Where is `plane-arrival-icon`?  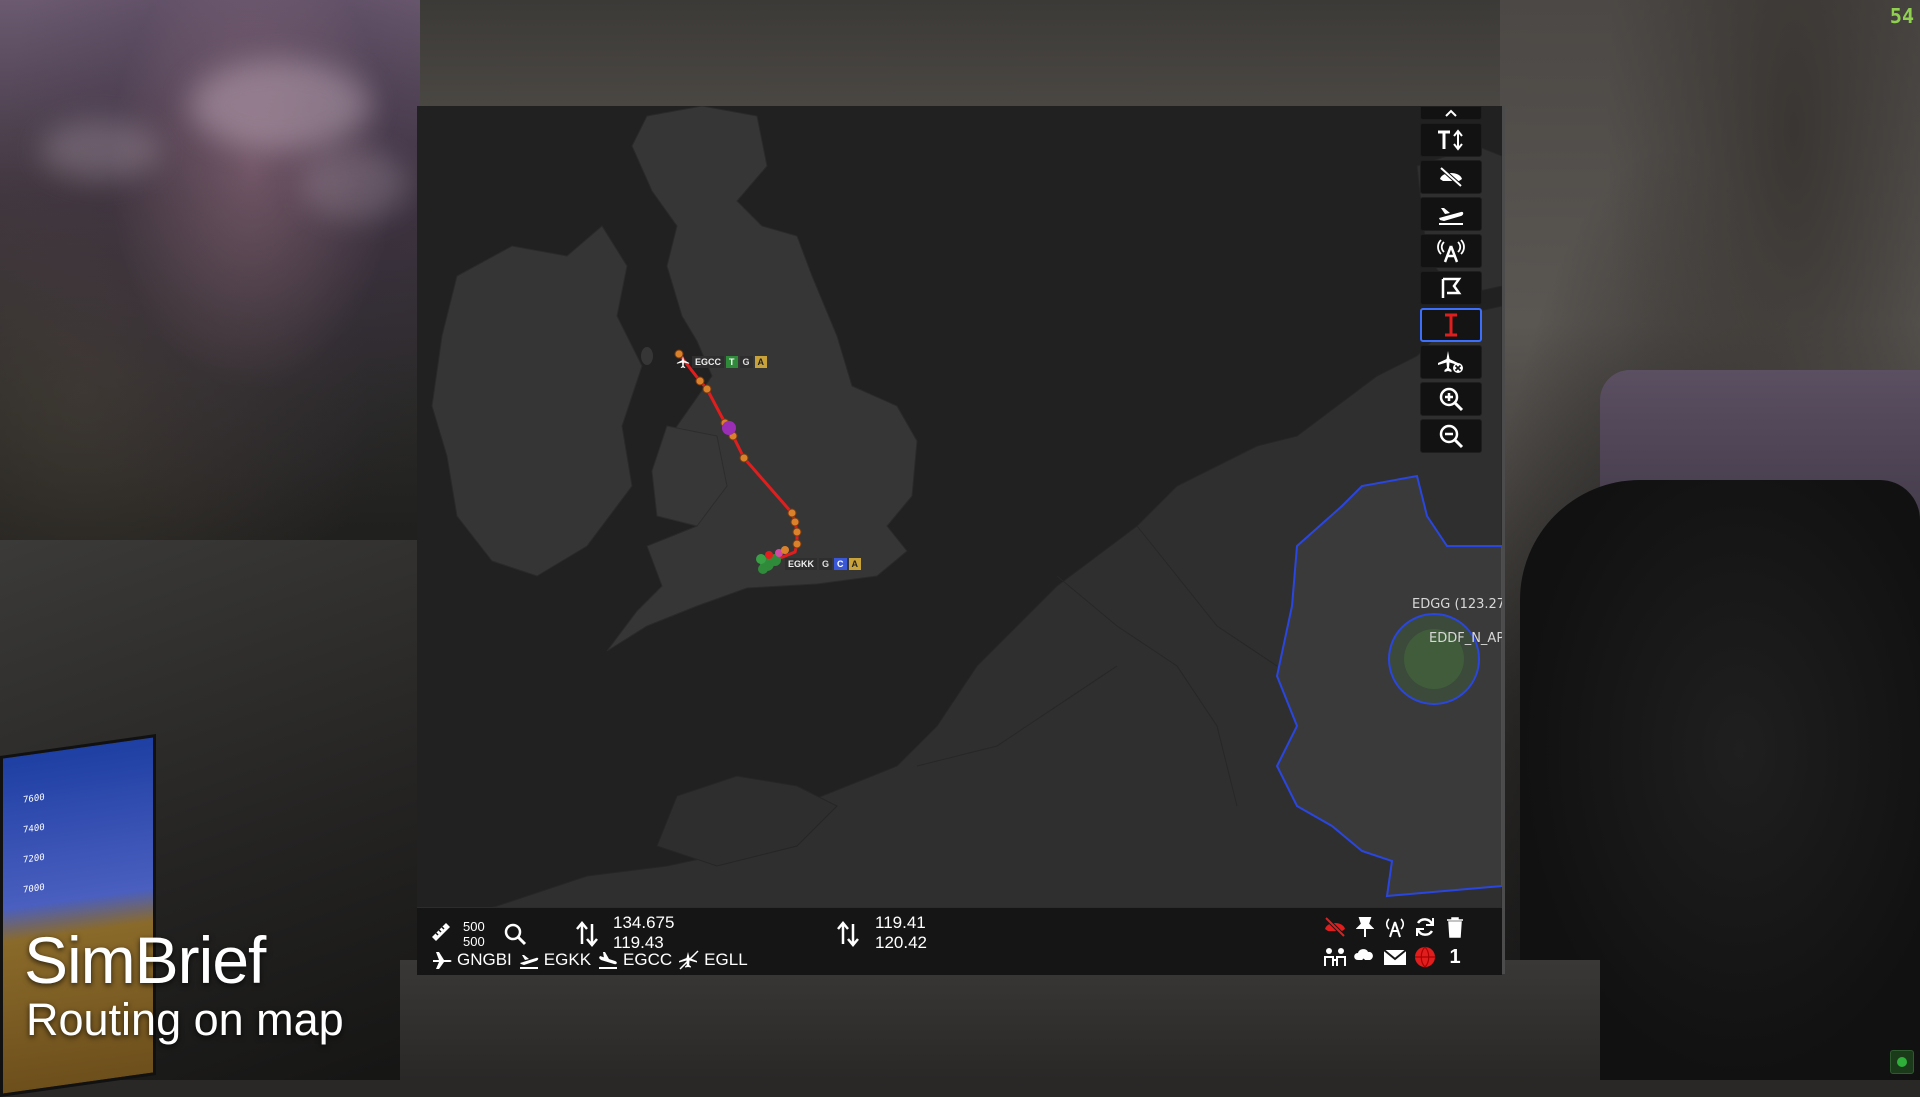 plane-arrival-icon is located at coordinates (608, 960).